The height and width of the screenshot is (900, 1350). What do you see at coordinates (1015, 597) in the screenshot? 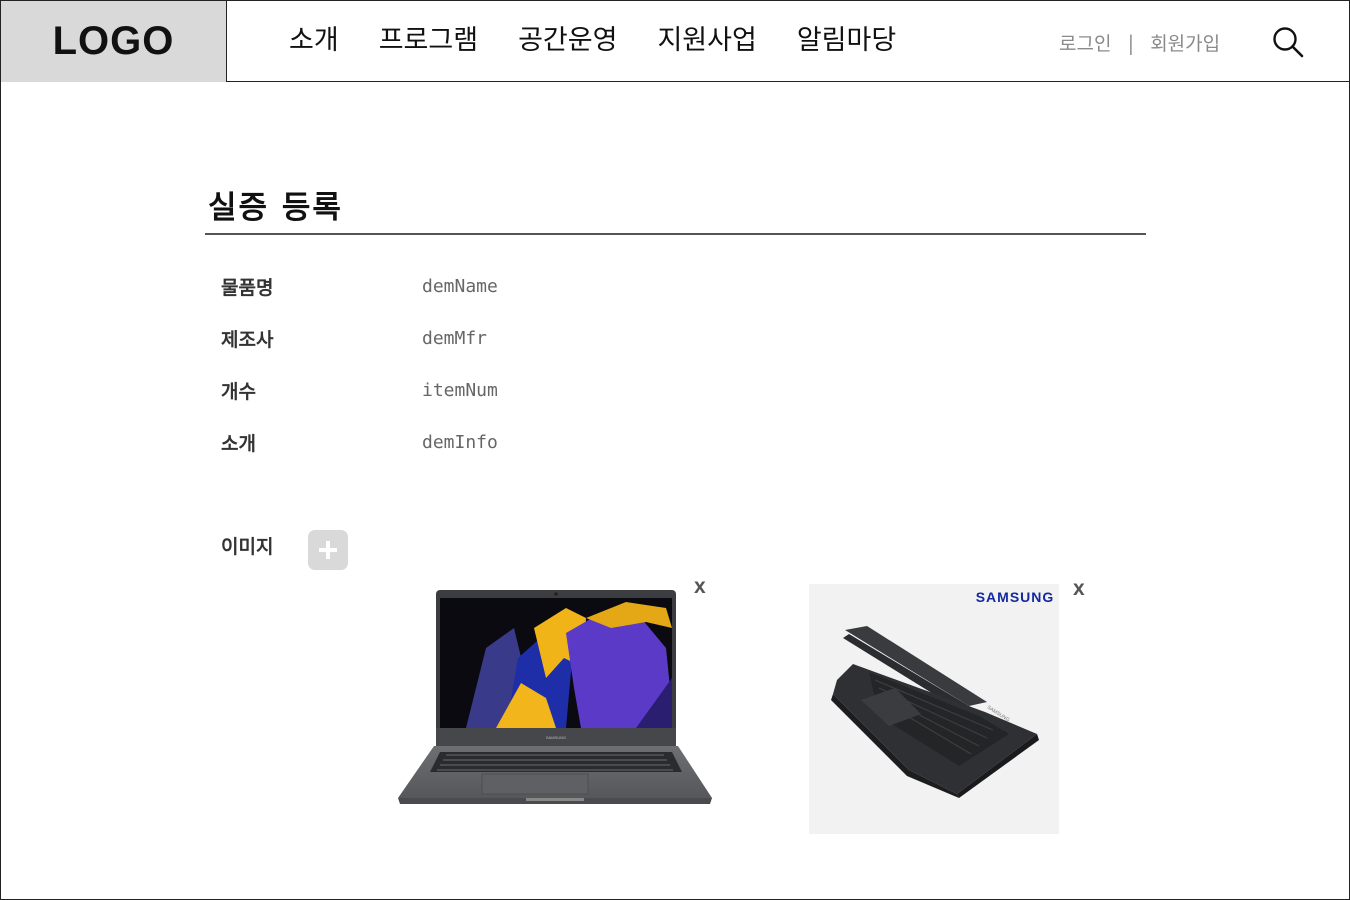
I see `samsung-brand-text: SAMSUNG` at bounding box center [1015, 597].